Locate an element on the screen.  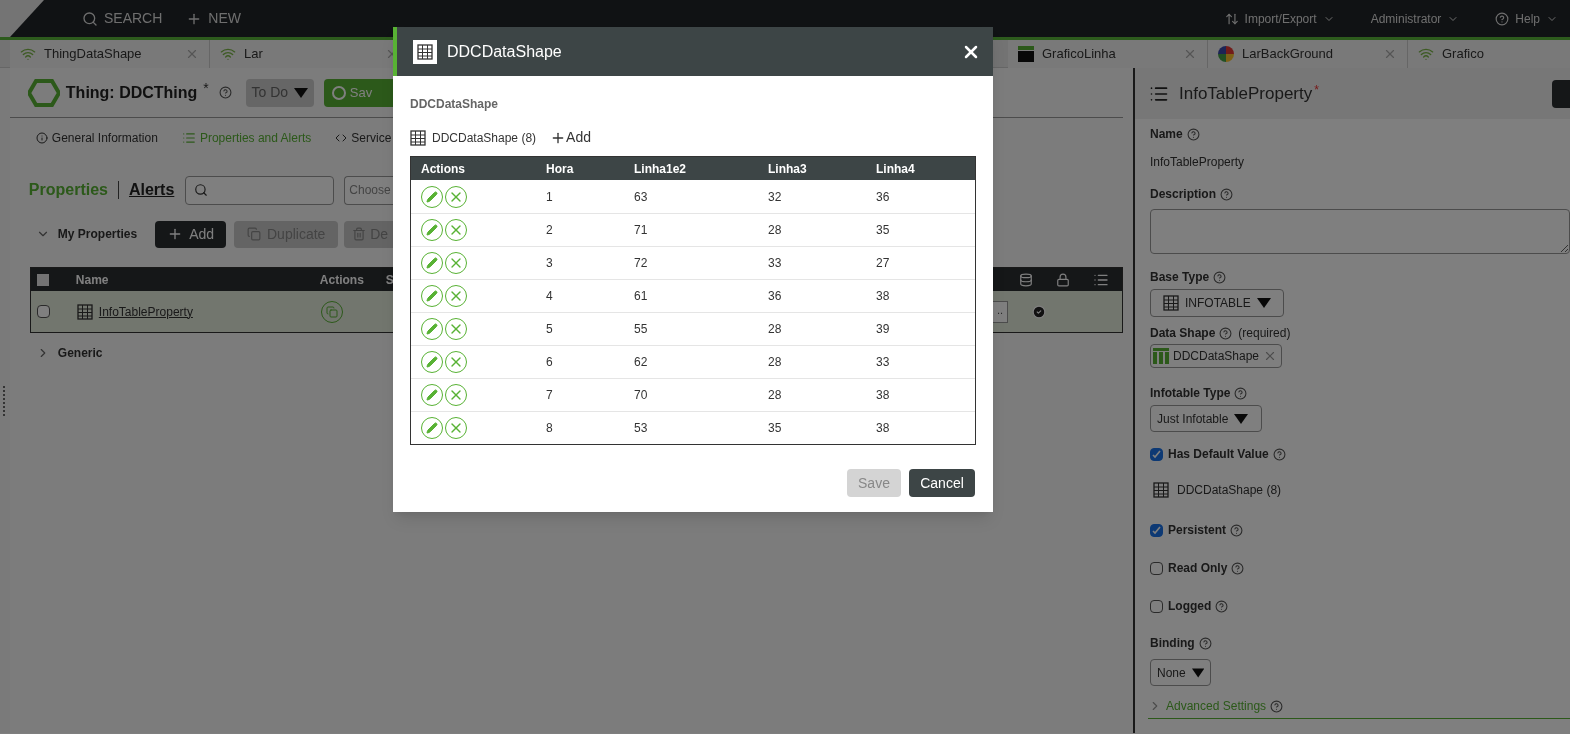
cancel-button: Cancel is located at coordinates (942, 483).